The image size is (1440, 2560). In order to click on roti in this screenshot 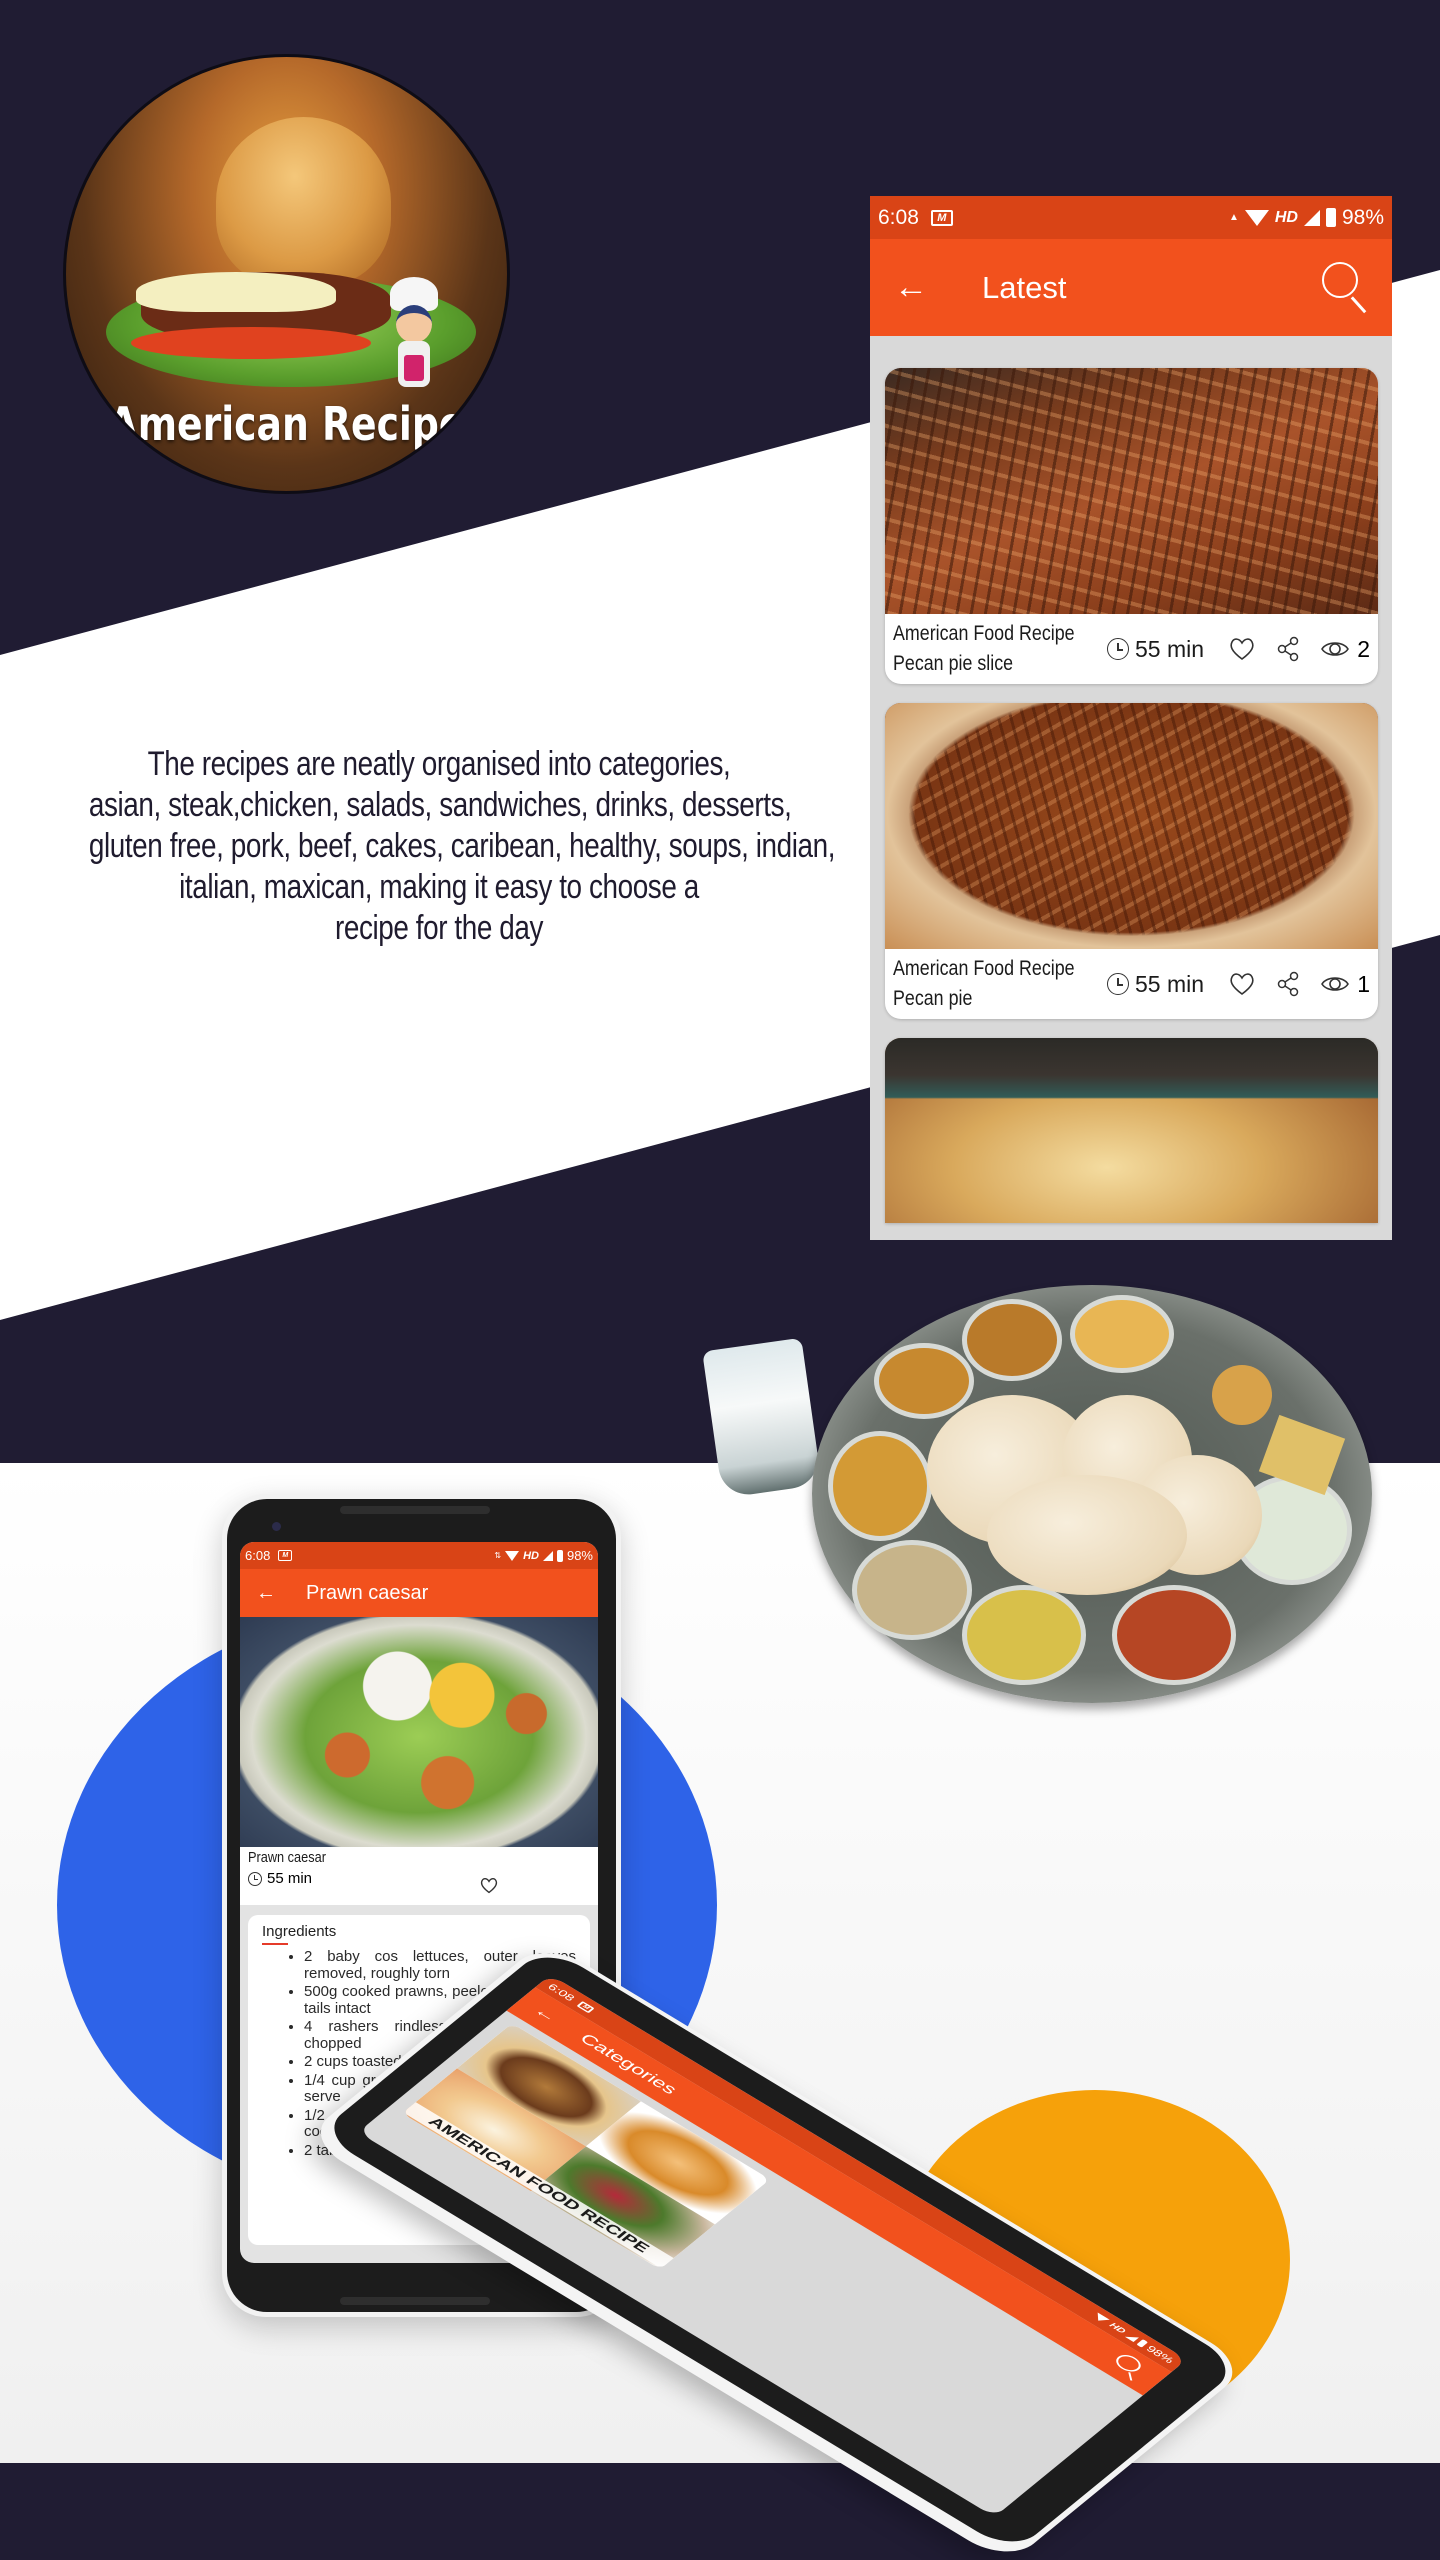, I will do `click(1087, 1535)`.